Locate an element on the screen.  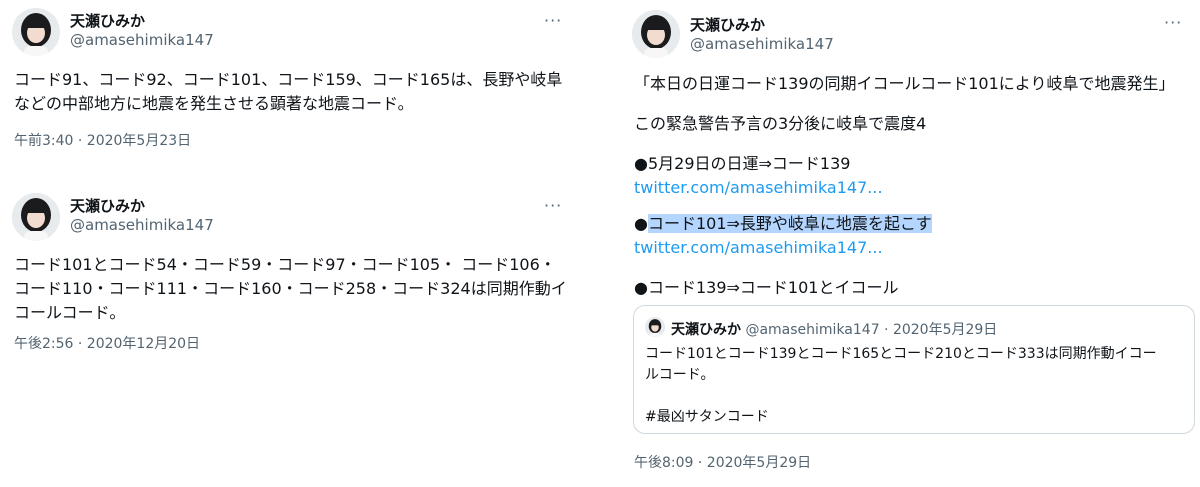
quoted-tweet-header: 天瀬ひみか @amasehimika147 · 2020年5月29日 is located at coordinates (834, 329).